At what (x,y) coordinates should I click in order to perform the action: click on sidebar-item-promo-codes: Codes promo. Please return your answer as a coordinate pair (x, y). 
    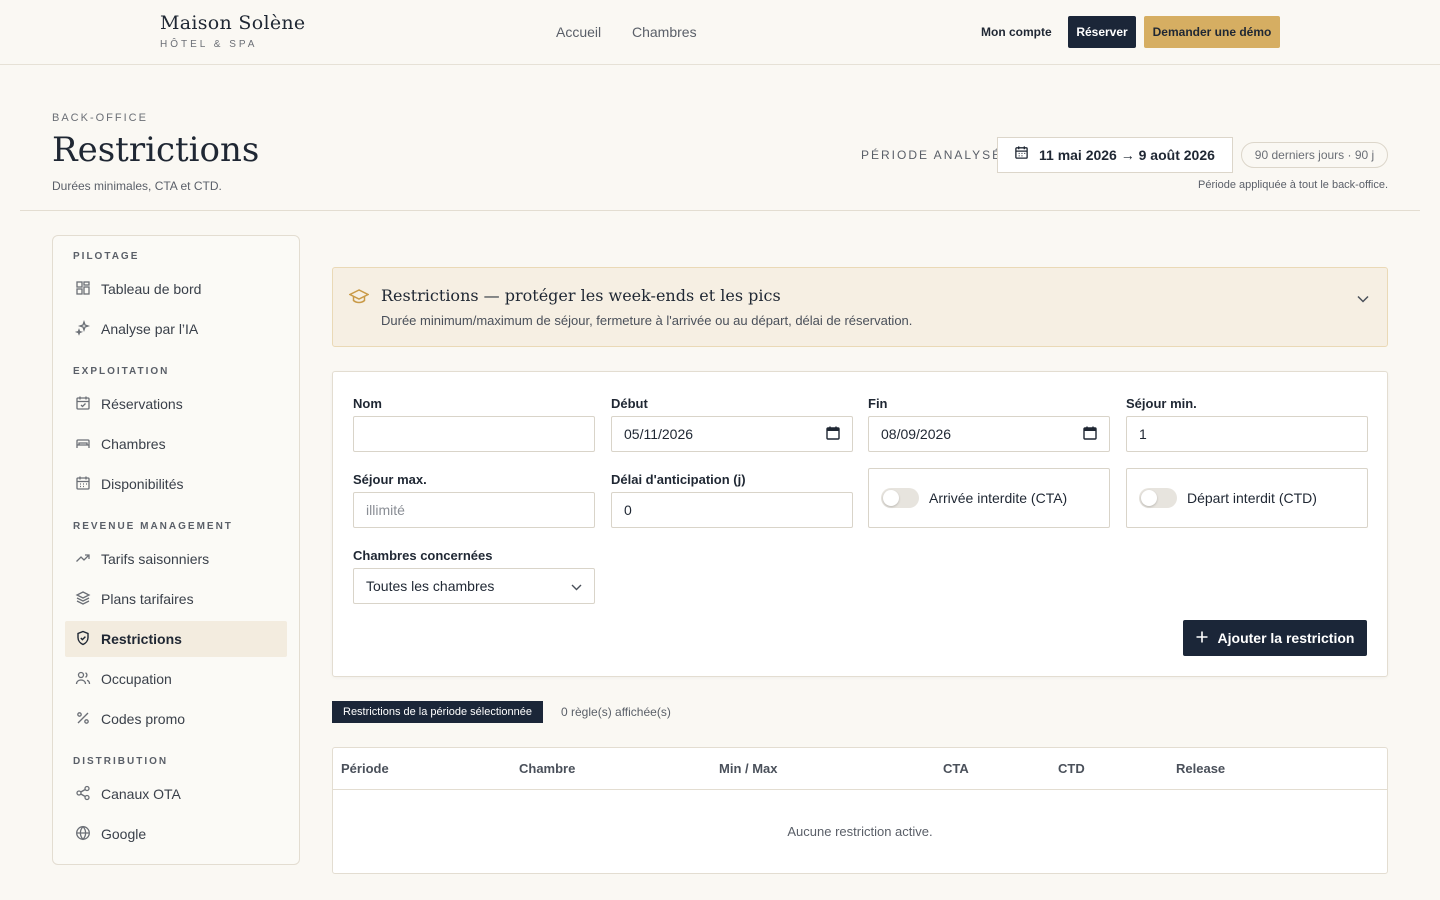
    Looking at the image, I should click on (176, 719).